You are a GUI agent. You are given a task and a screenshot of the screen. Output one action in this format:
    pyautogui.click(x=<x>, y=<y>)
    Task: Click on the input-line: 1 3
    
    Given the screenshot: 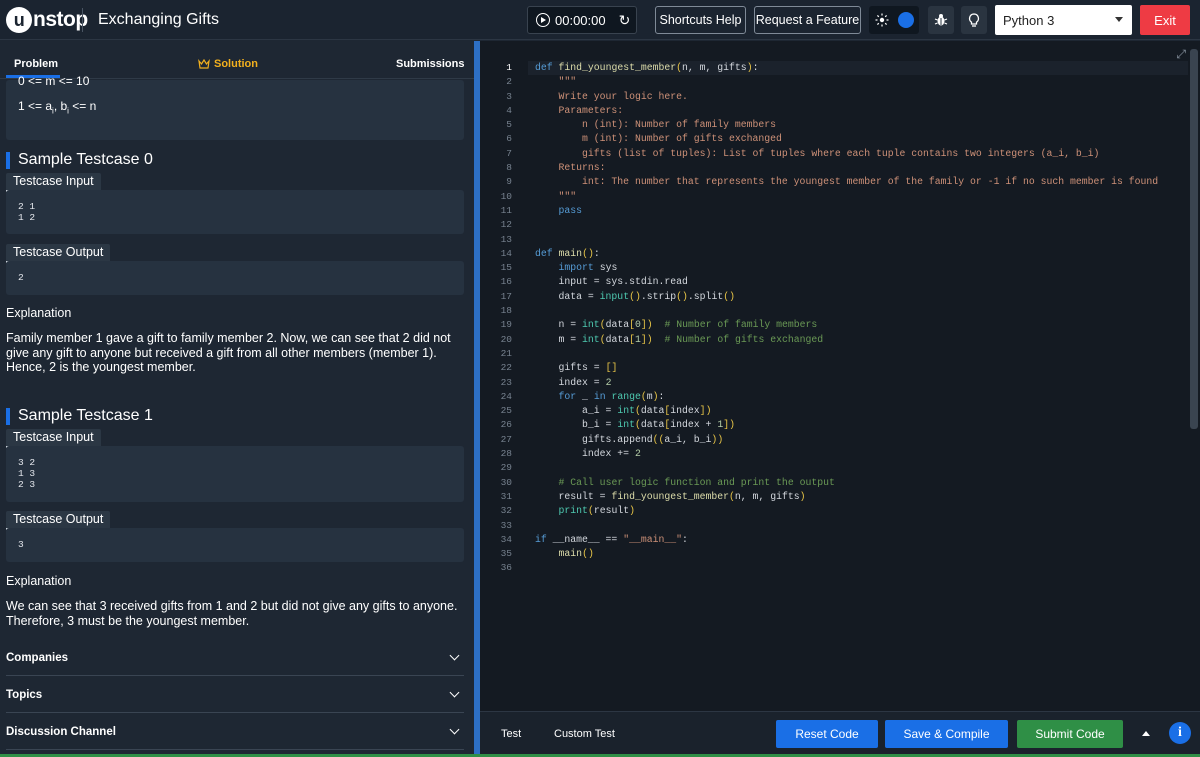 What is the action you would take?
    pyautogui.click(x=27, y=473)
    